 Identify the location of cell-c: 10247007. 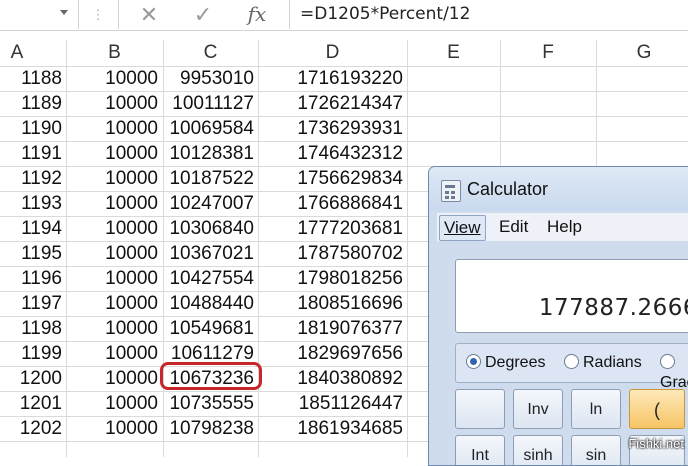
(208, 203).